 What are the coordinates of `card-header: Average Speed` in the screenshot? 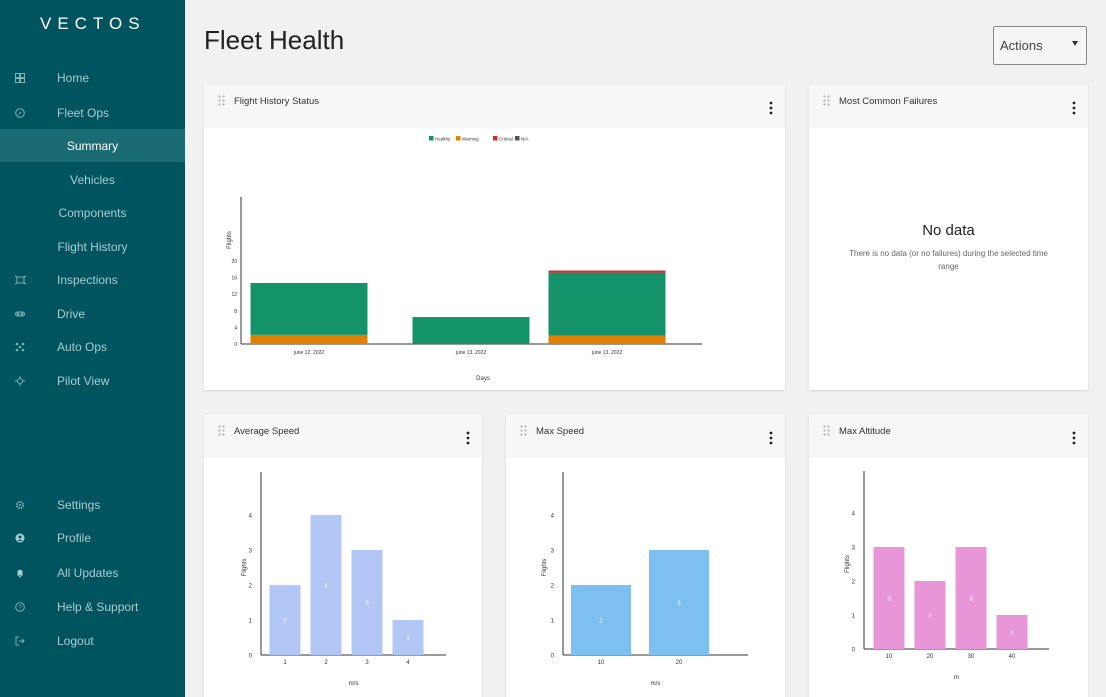 It's located at (343, 436).